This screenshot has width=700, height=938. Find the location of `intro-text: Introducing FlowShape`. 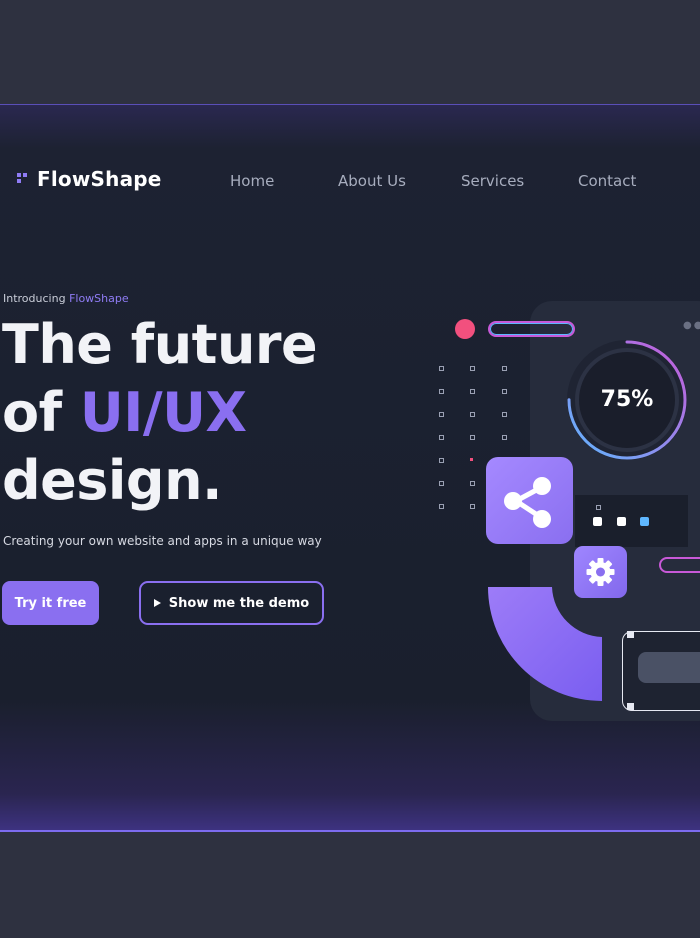

intro-text: Introducing FlowShape is located at coordinates (66, 298).